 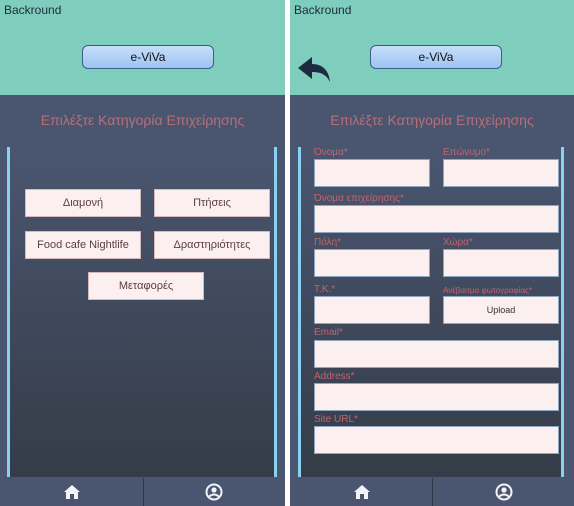 What do you see at coordinates (334, 376) in the screenshot?
I see `address-label: Address*` at bounding box center [334, 376].